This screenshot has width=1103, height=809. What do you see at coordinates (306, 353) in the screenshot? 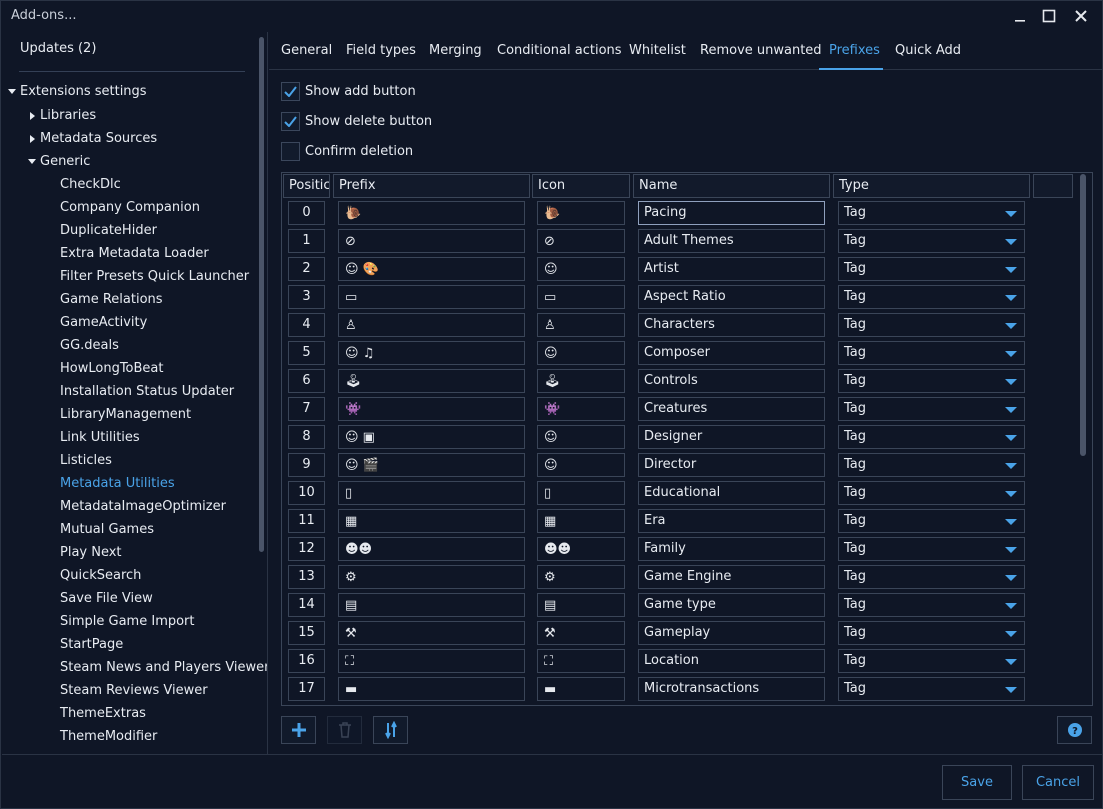
I see `position-cell: 5` at bounding box center [306, 353].